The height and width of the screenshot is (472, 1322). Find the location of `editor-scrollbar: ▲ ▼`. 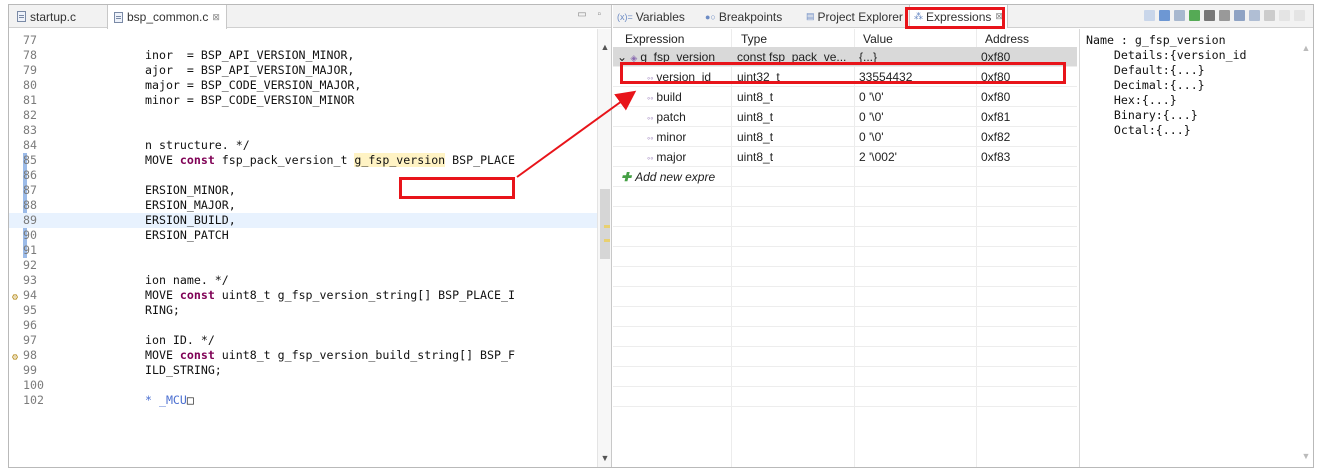

editor-scrollbar: ▲ ▼ is located at coordinates (604, 248).